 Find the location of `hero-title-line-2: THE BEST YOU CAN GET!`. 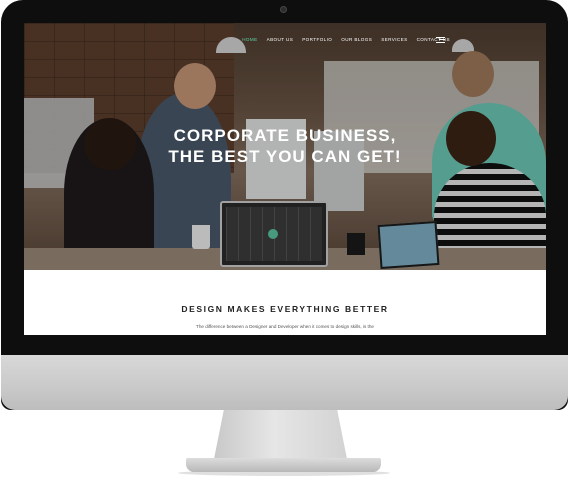

hero-title-line-2: THE BEST YOU CAN GET! is located at coordinates (285, 156).